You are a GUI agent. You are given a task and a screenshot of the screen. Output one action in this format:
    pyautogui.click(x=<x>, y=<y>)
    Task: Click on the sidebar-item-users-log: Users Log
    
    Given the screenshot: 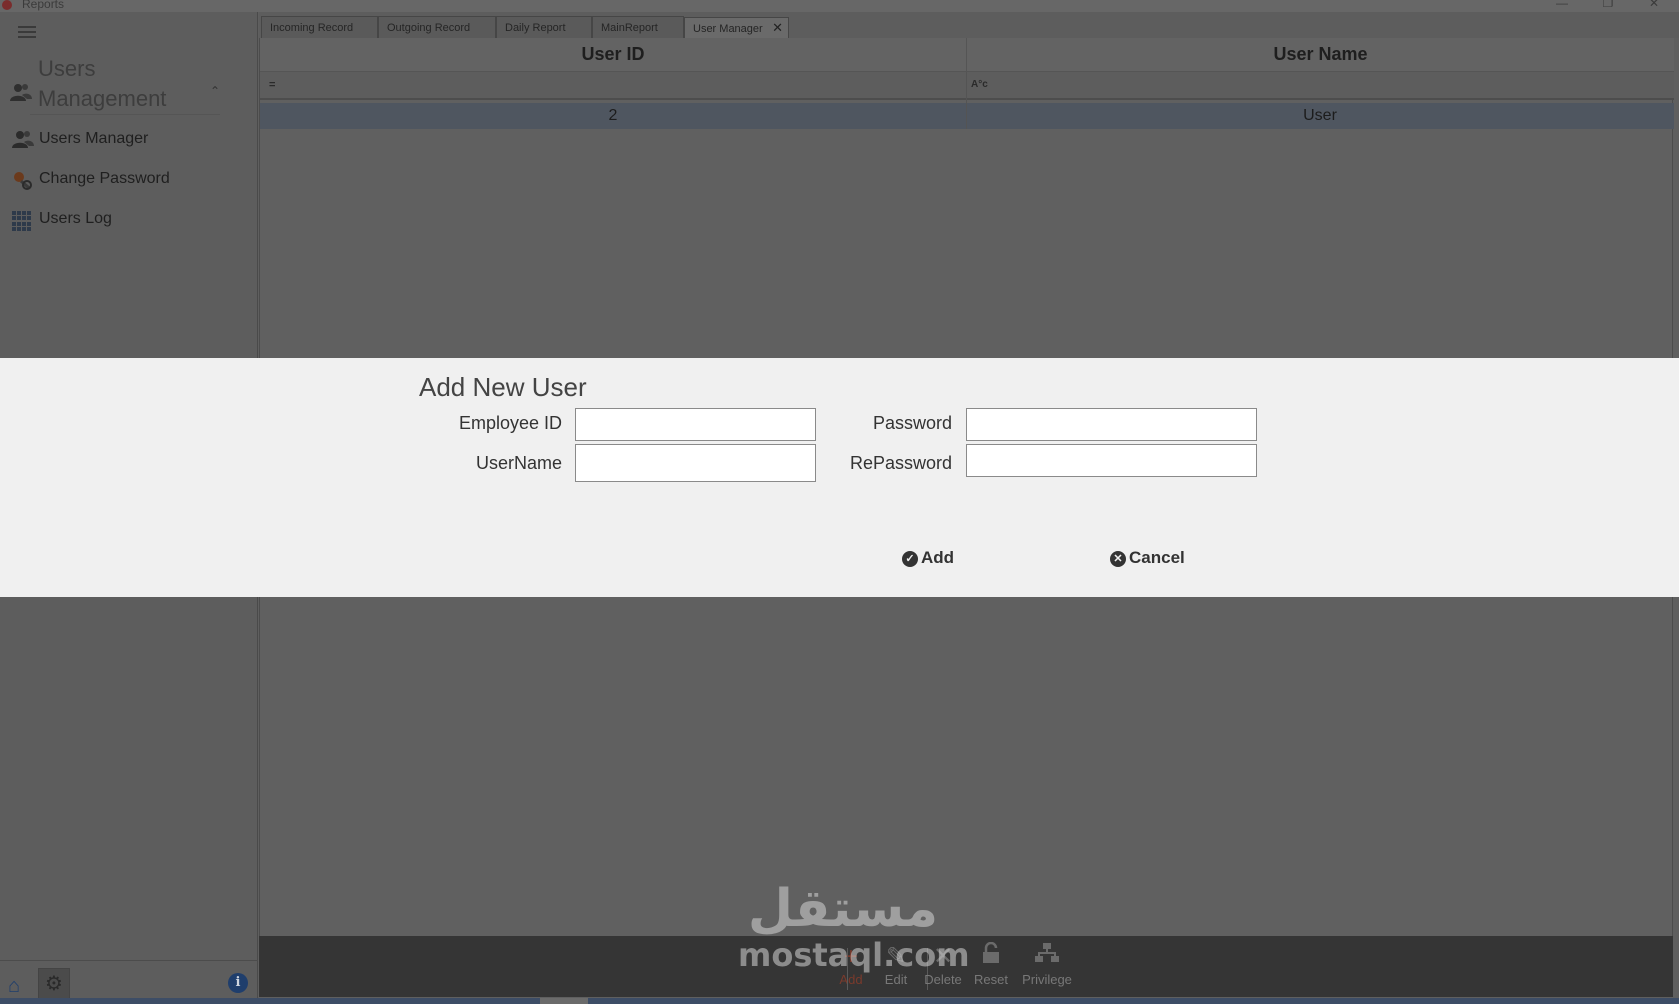 What is the action you would take?
    pyautogui.click(x=125, y=219)
    